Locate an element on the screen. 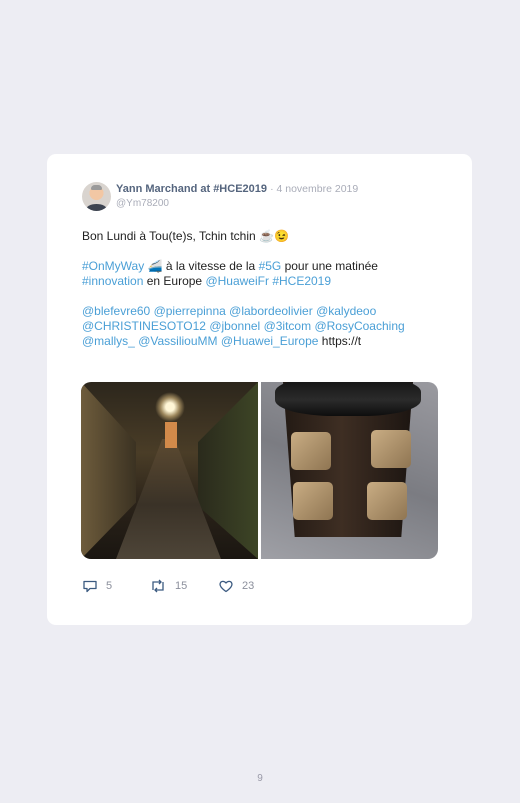  author-handle: @Ym78200 is located at coordinates (142, 204).